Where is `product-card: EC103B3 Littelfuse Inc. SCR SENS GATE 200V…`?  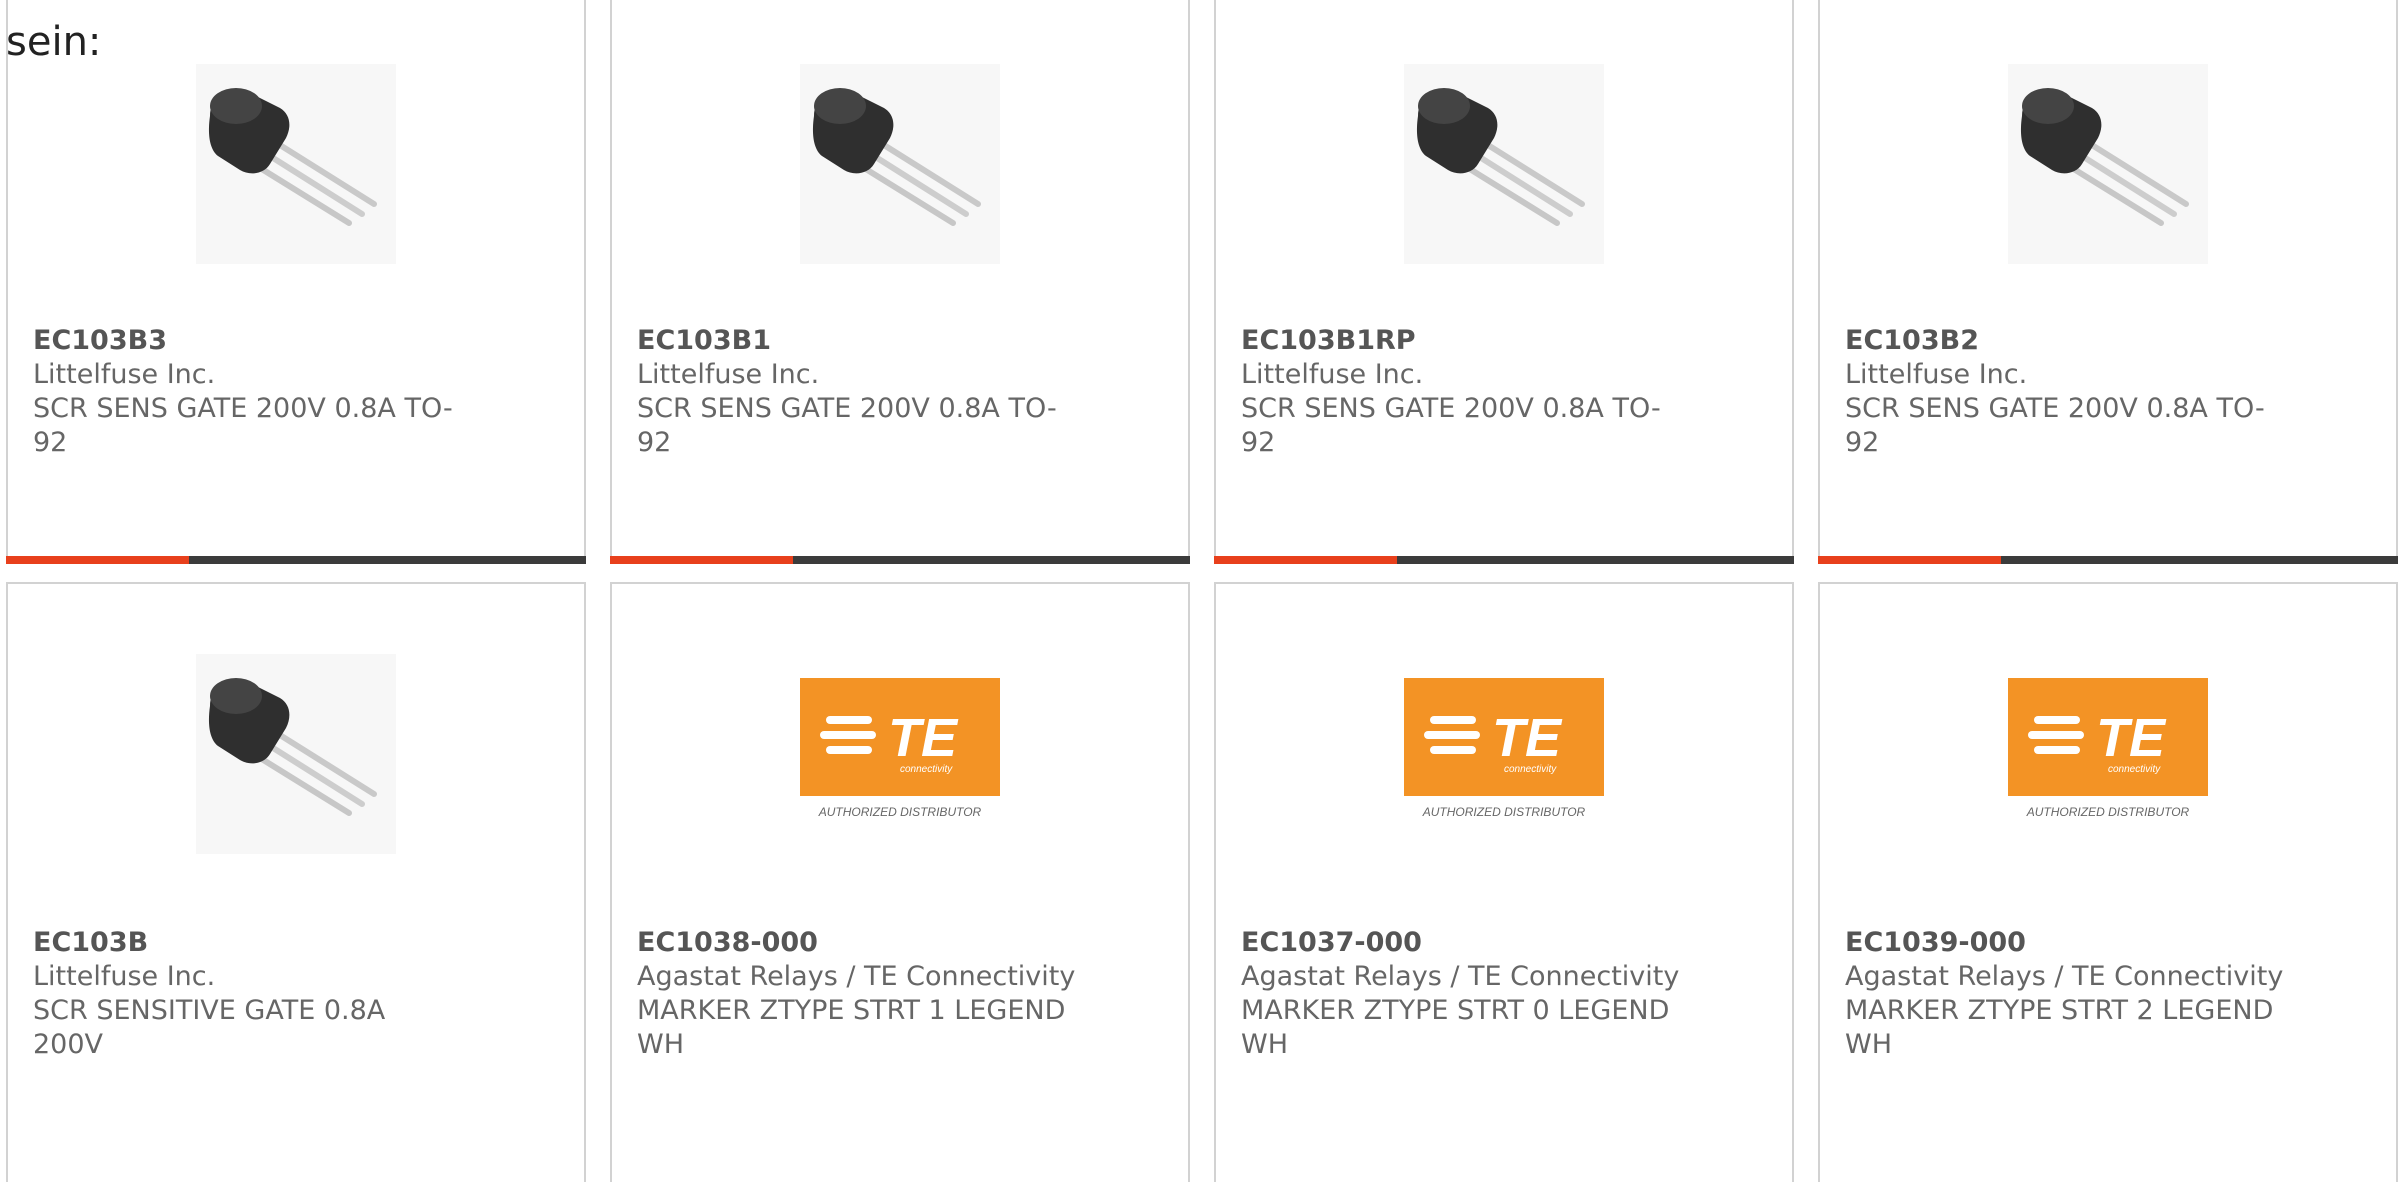
product-card: EC103B3 Littelfuse Inc. SCR SENS GATE 200V… is located at coordinates (296, 282).